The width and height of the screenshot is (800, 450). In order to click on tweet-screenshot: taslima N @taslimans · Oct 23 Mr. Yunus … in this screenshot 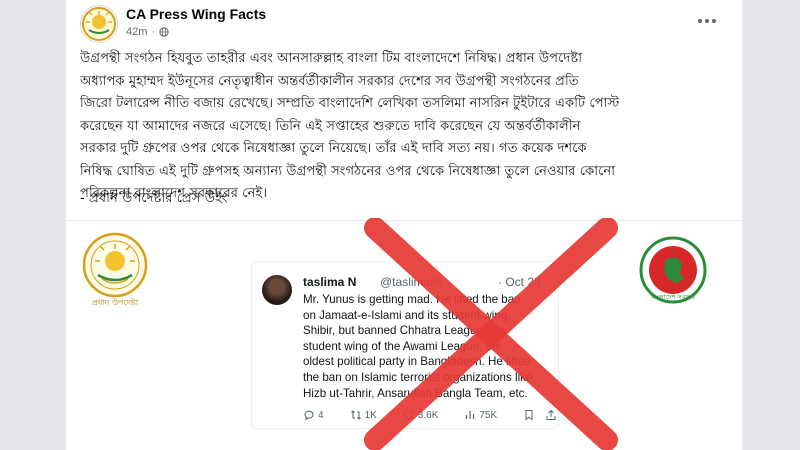, I will do `click(405, 345)`.